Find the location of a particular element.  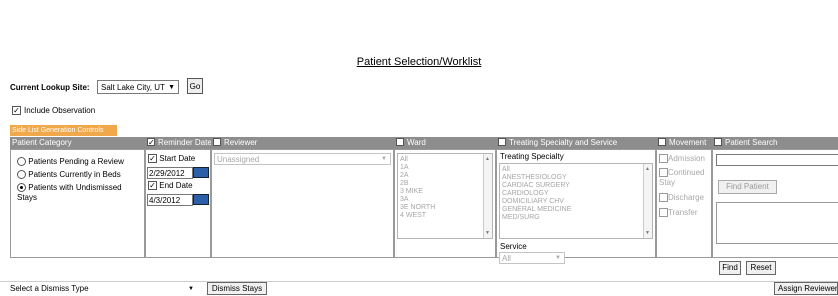

treating-specialty-label: Treating Specialty is located at coordinates (532, 156).